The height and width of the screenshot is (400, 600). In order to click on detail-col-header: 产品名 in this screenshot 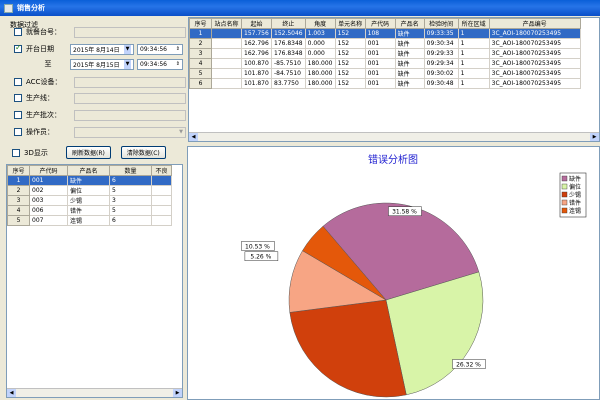, I will do `click(409, 23)`.